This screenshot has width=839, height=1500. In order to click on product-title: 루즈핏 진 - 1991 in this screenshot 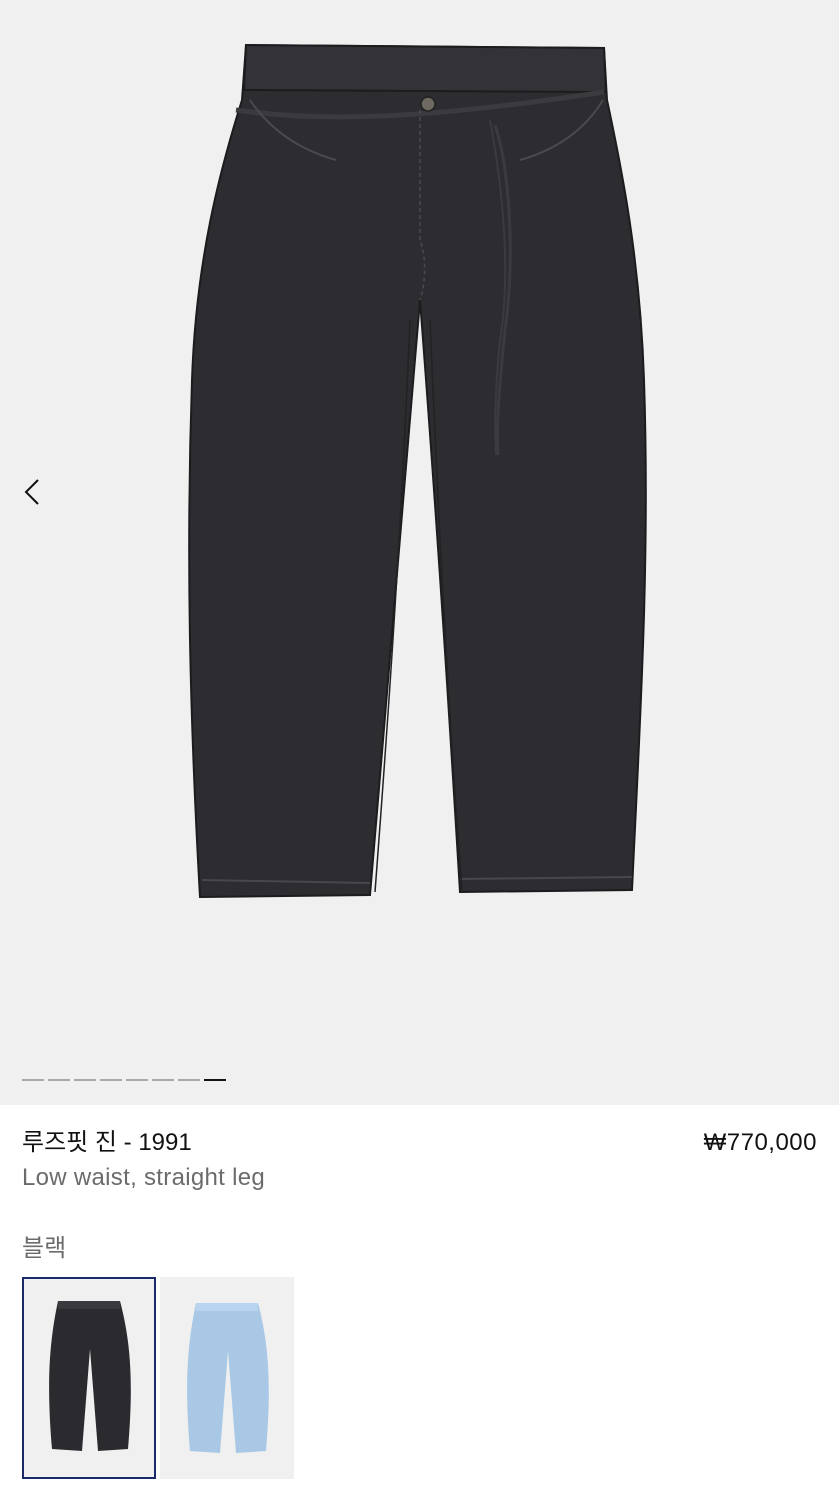, I will do `click(107, 1142)`.